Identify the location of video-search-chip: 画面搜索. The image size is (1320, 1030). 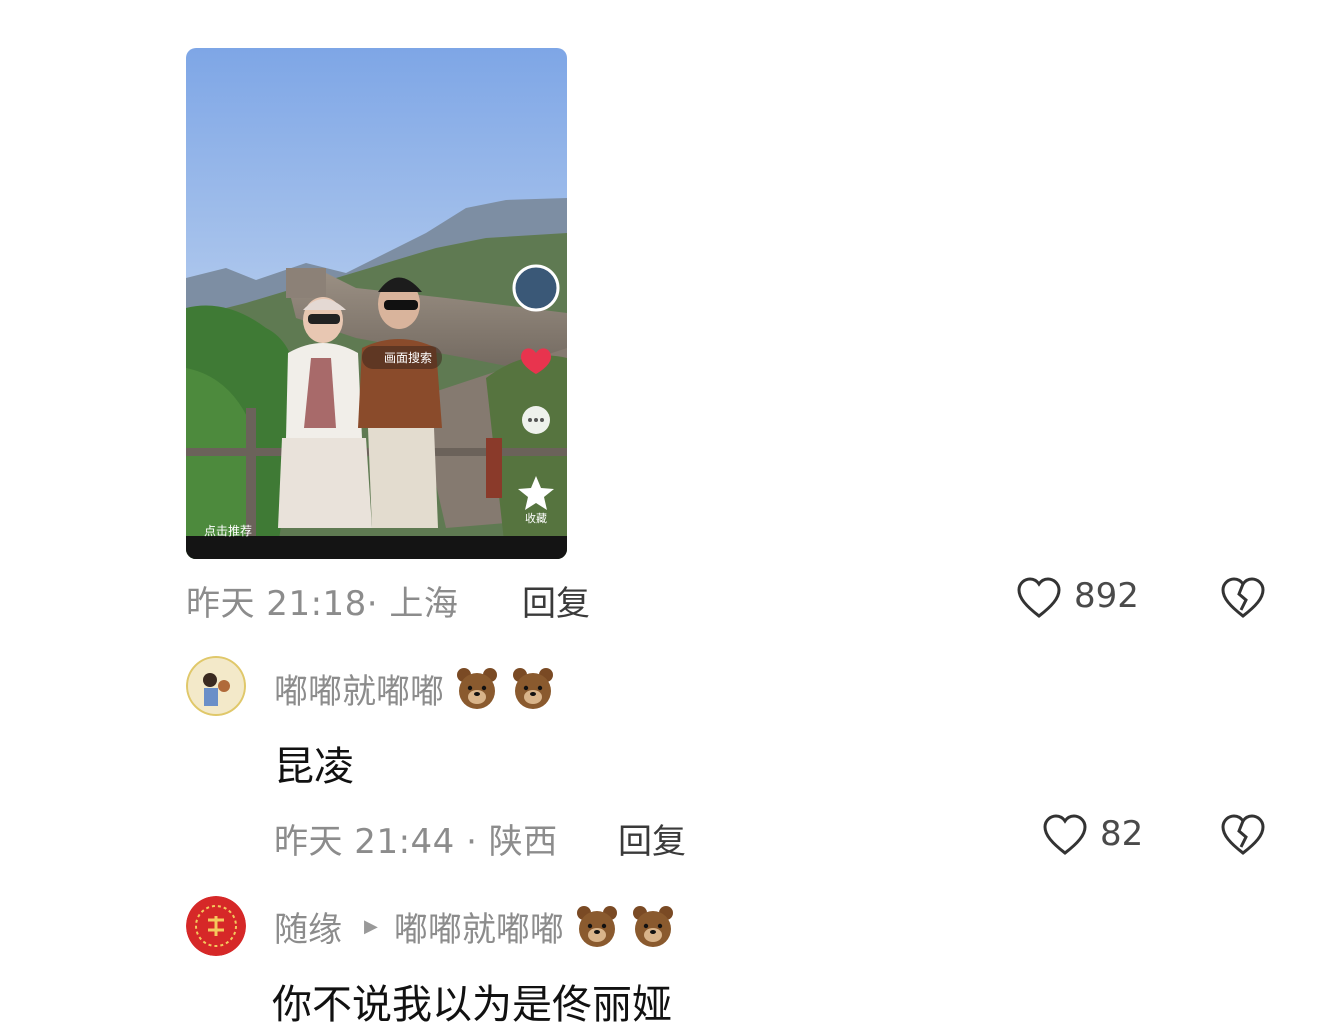
(402, 357).